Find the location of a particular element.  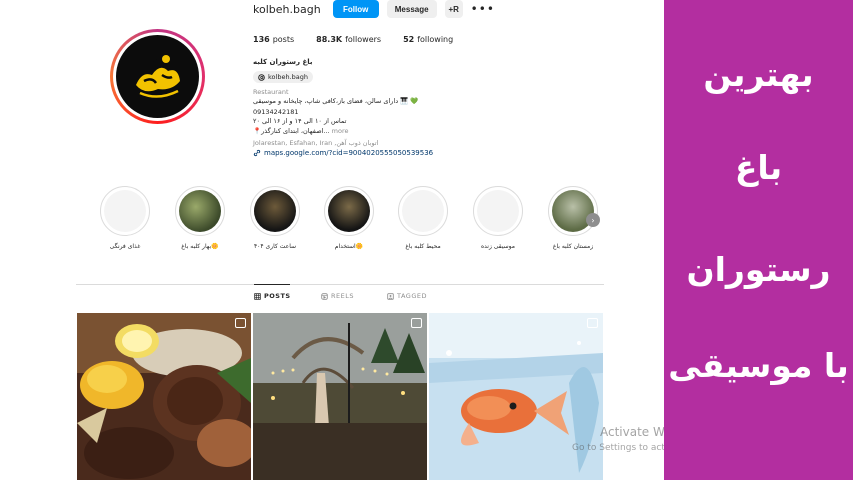

avatar is located at coordinates (157, 76).